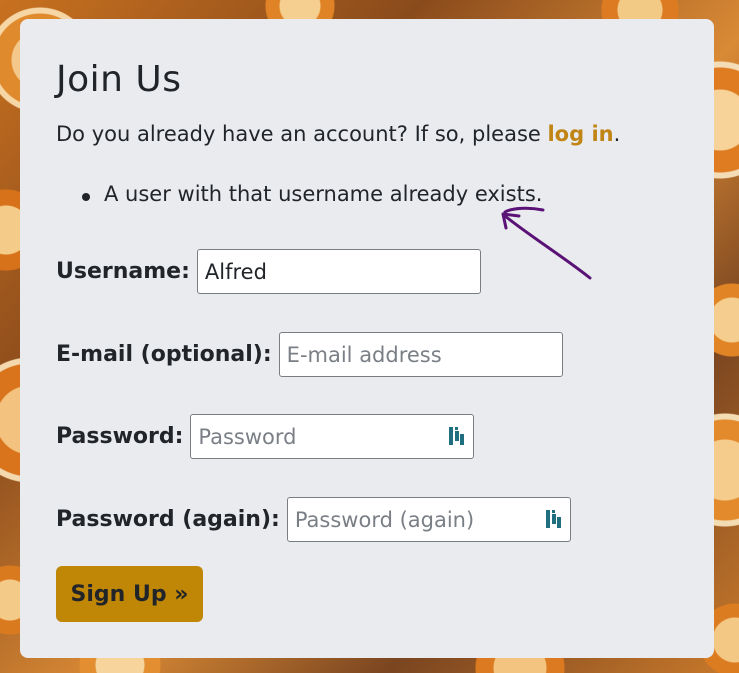 This screenshot has width=739, height=673. What do you see at coordinates (129, 594) in the screenshot?
I see `sign-up-button: Sign Up »` at bounding box center [129, 594].